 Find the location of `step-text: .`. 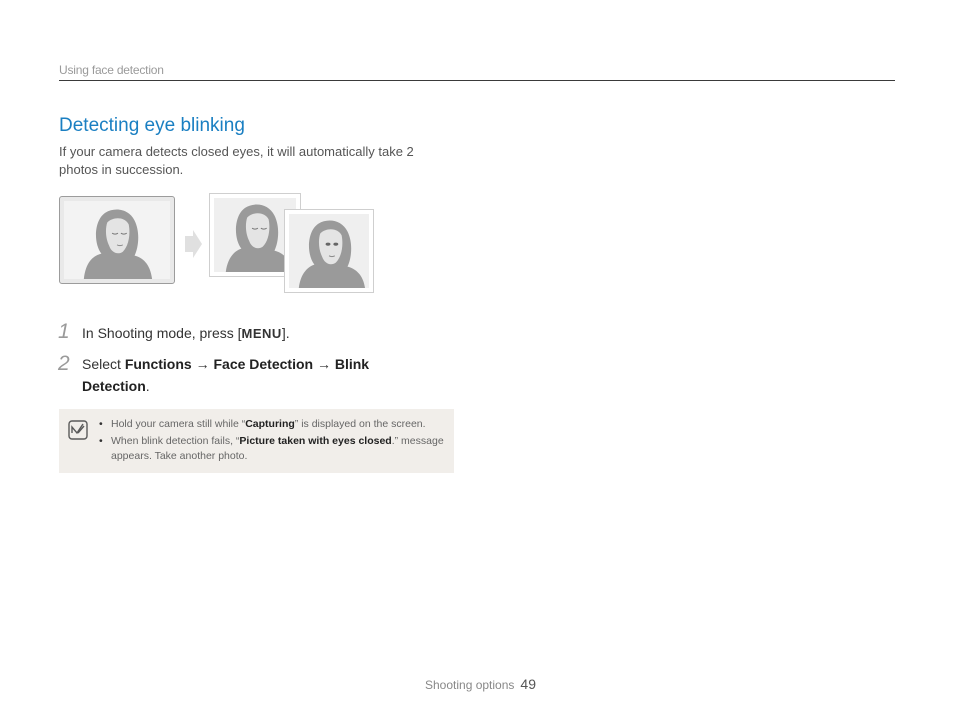

step-text: . is located at coordinates (147, 386).